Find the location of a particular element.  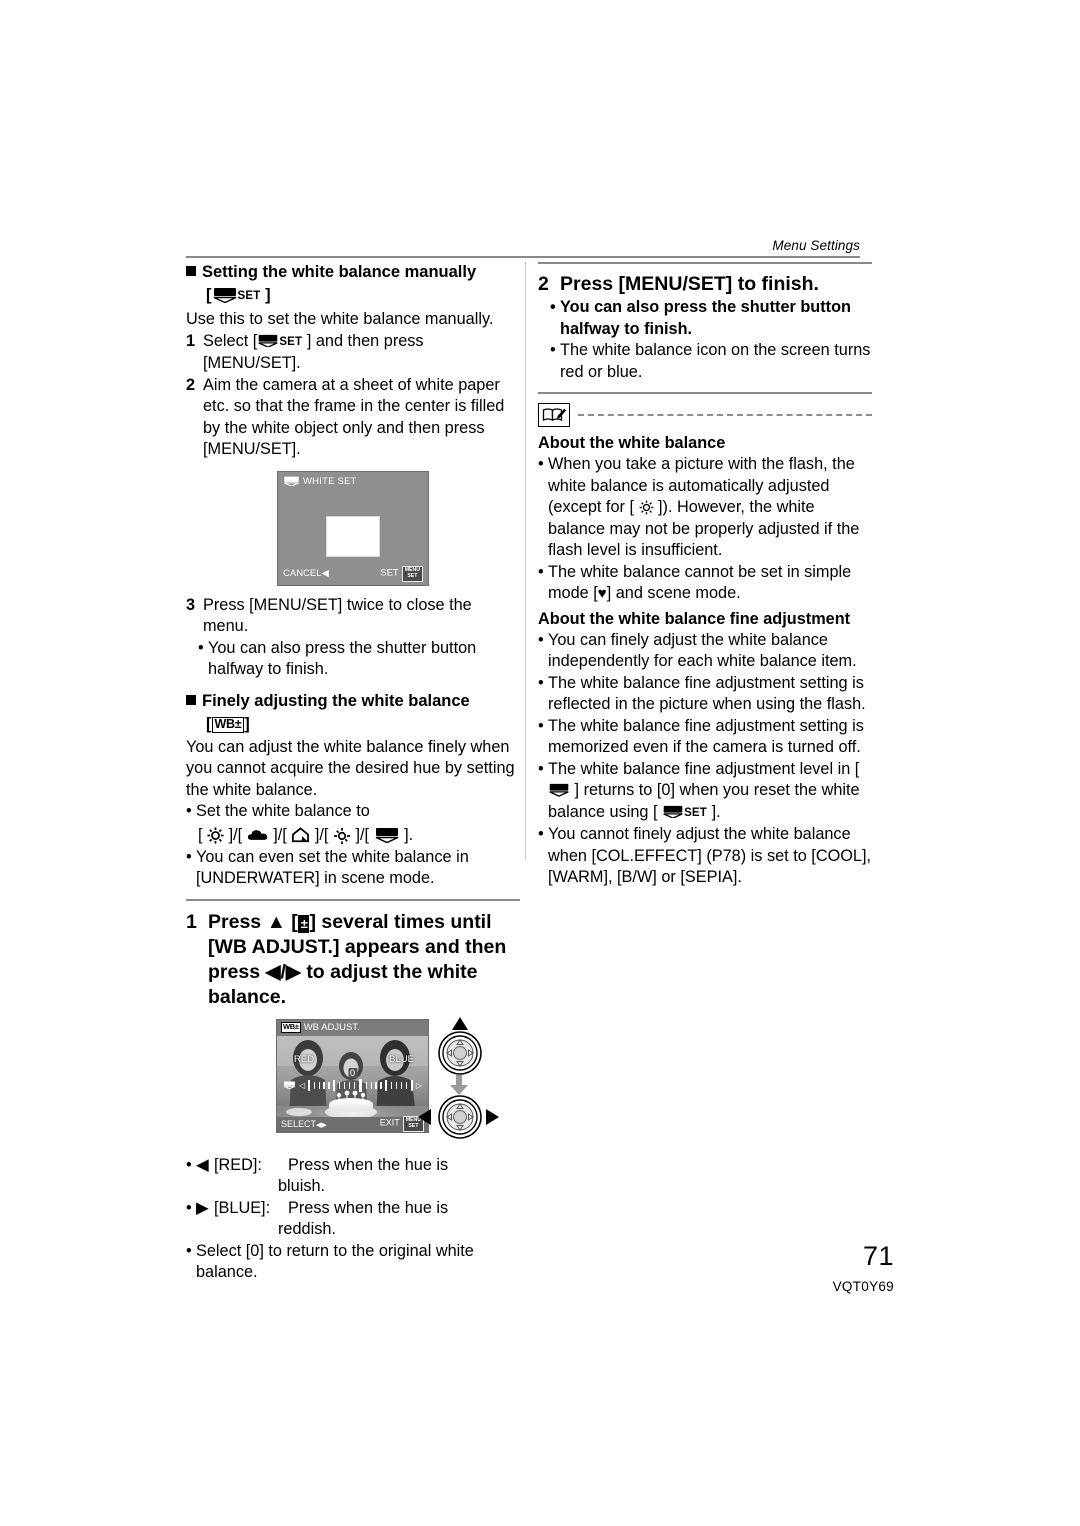

cancel-hint: CANCEL◀ is located at coordinates (306, 574).